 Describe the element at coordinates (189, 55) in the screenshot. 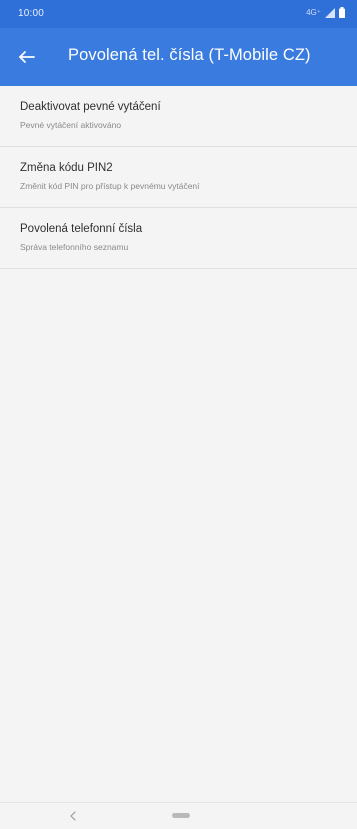

I see `page-title: Povolená tel. čísla (T-Mobile CZ)` at that location.